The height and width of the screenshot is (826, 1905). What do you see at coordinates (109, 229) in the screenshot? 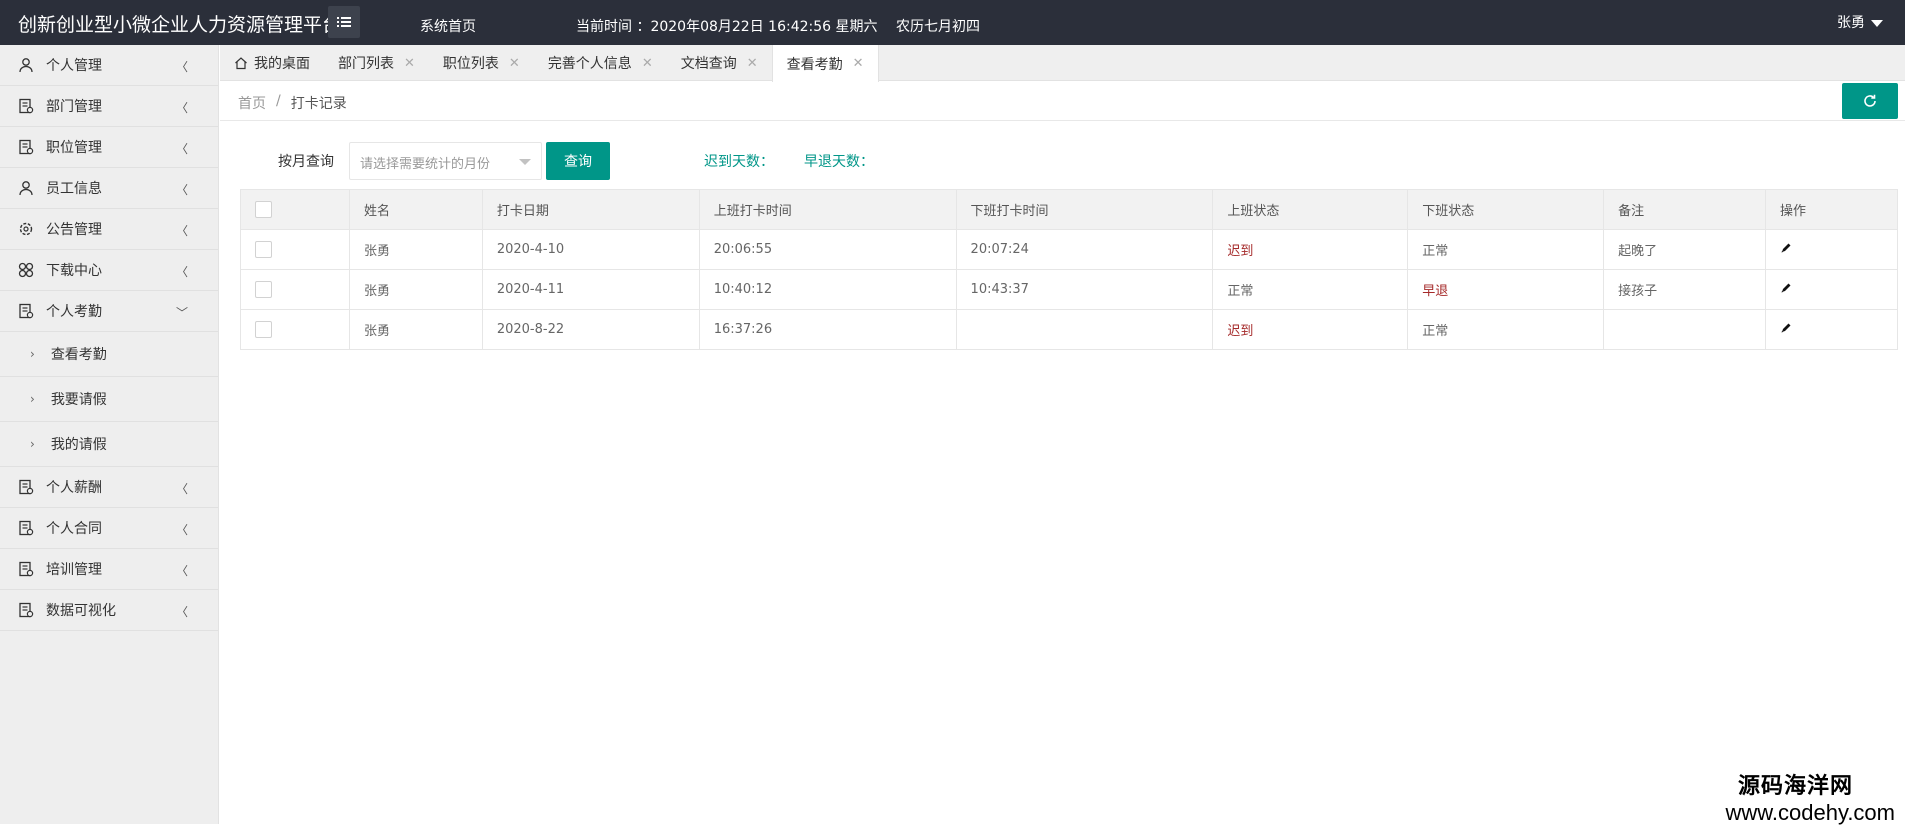
I see `sidebar-item-4: 公告管理 〈` at bounding box center [109, 229].